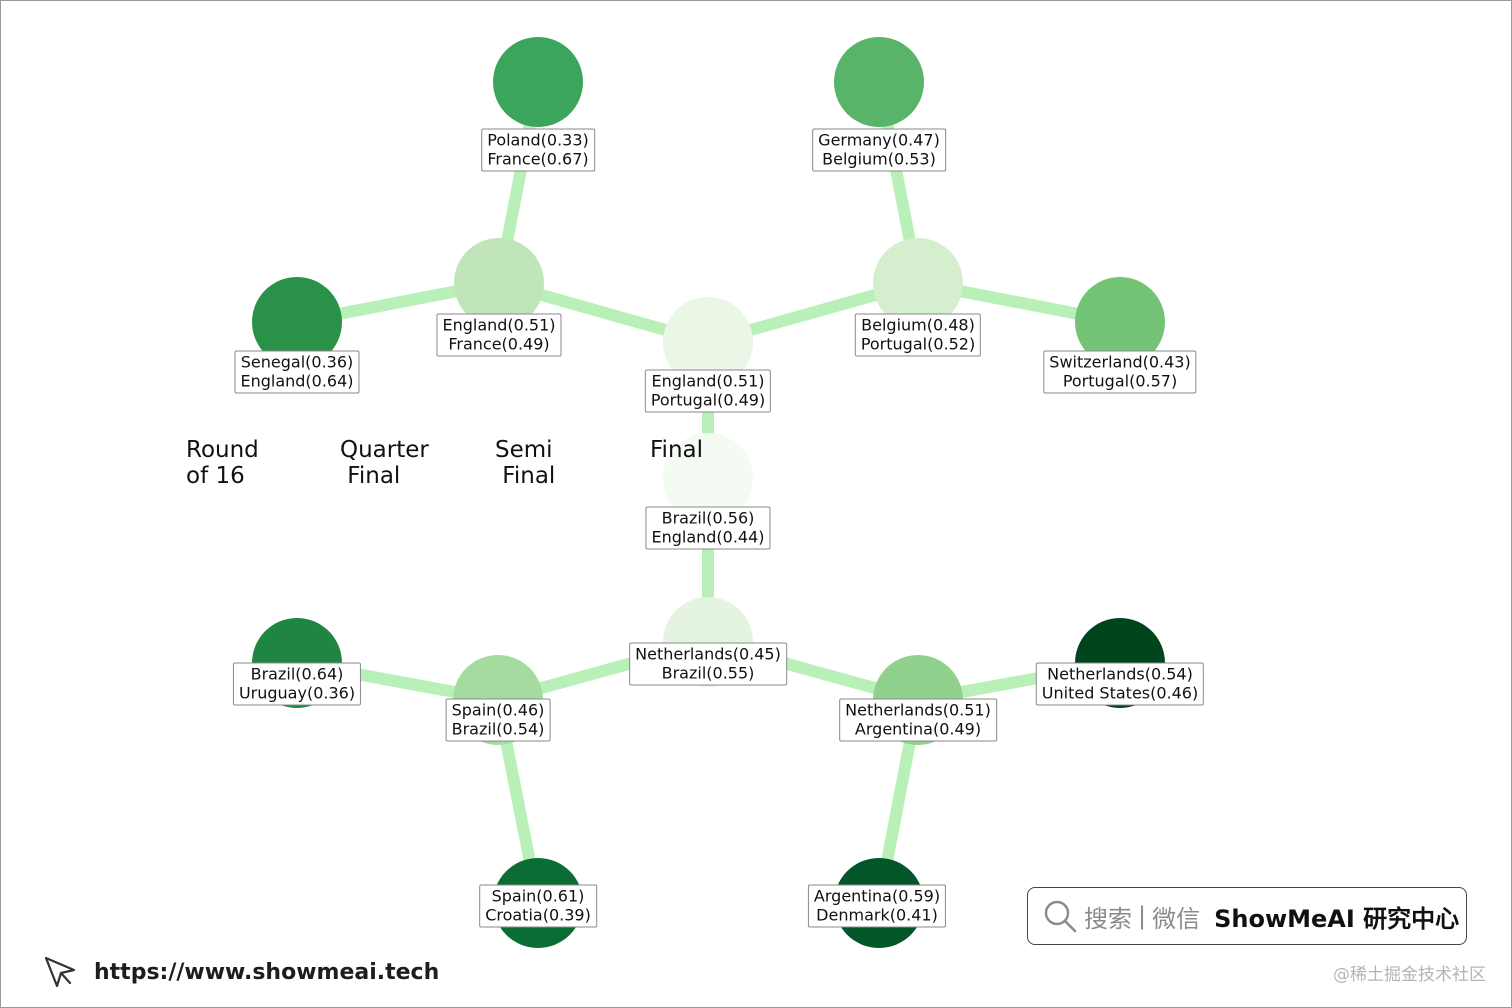 This screenshot has height=1008, width=1512. What do you see at coordinates (538, 915) in the screenshot?
I see `team-2: Croatia(0.39)` at bounding box center [538, 915].